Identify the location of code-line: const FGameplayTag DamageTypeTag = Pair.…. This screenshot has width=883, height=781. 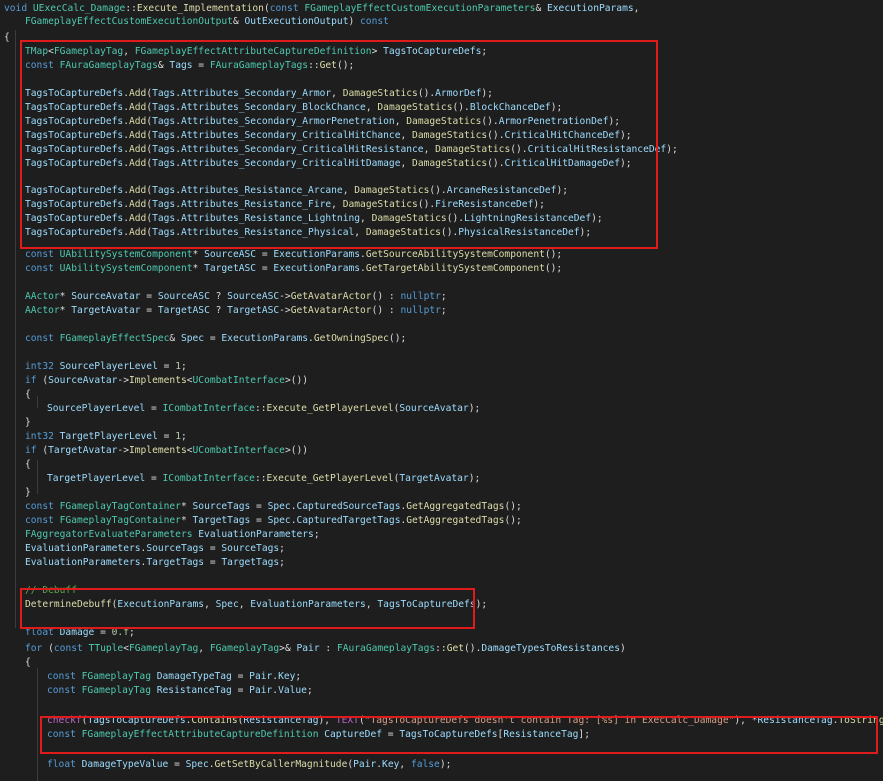
(174, 677).